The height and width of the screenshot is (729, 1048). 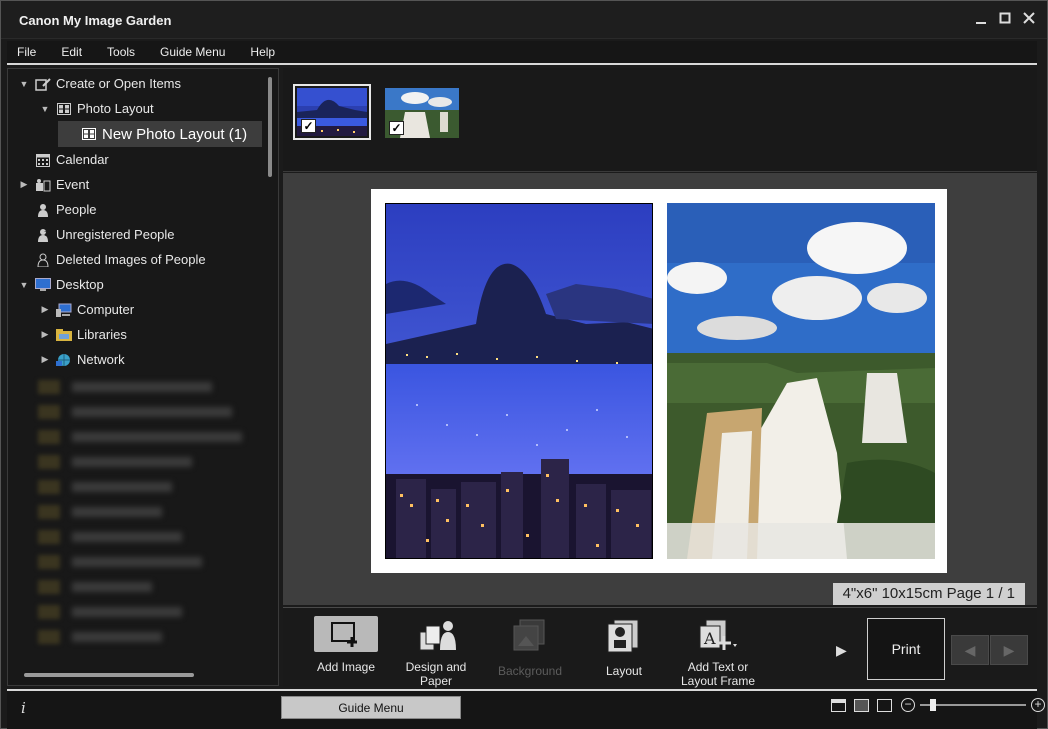 What do you see at coordinates (371, 707) in the screenshot?
I see `guide-menu-button: Guide Menu` at bounding box center [371, 707].